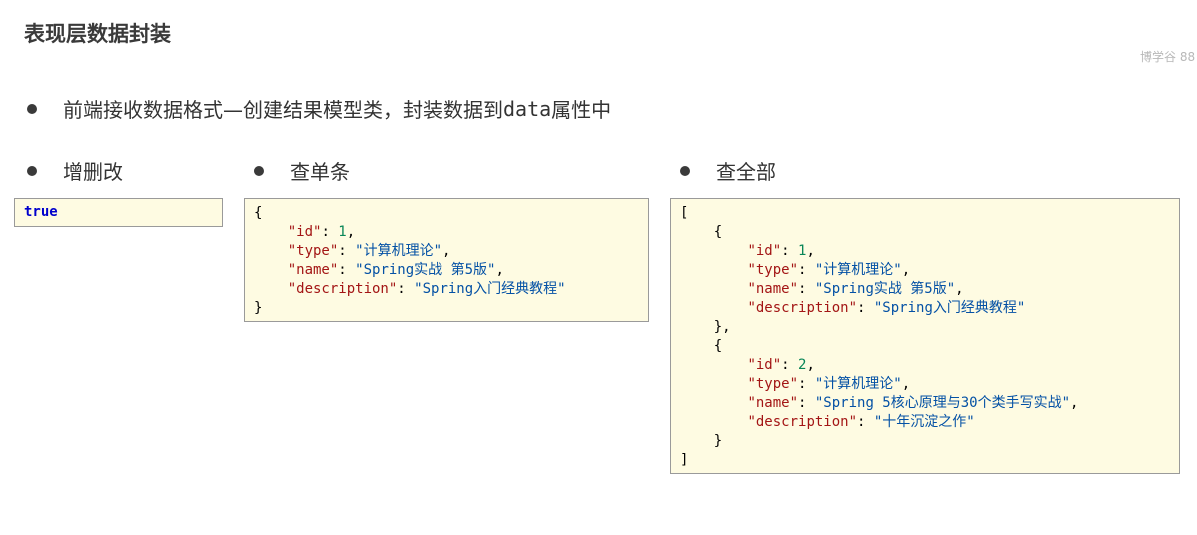 The height and width of the screenshot is (535, 1197). I want to click on json-value: "十年沉淀之作", so click(924, 422).